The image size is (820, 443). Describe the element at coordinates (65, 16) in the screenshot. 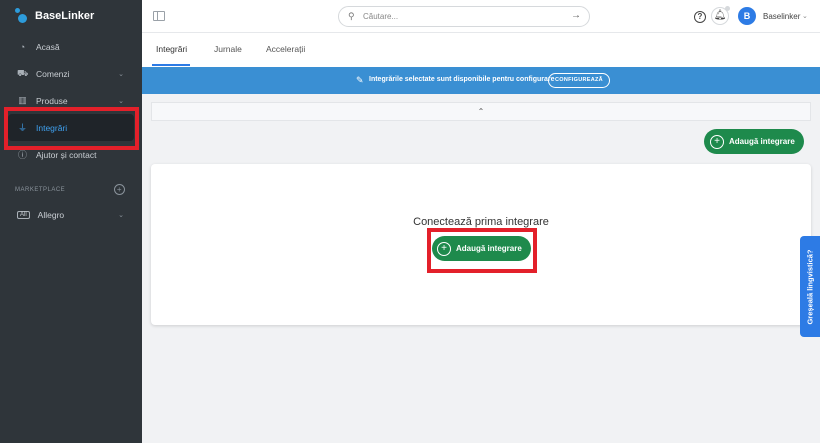

I see `brand-name: BaseLinker` at that location.